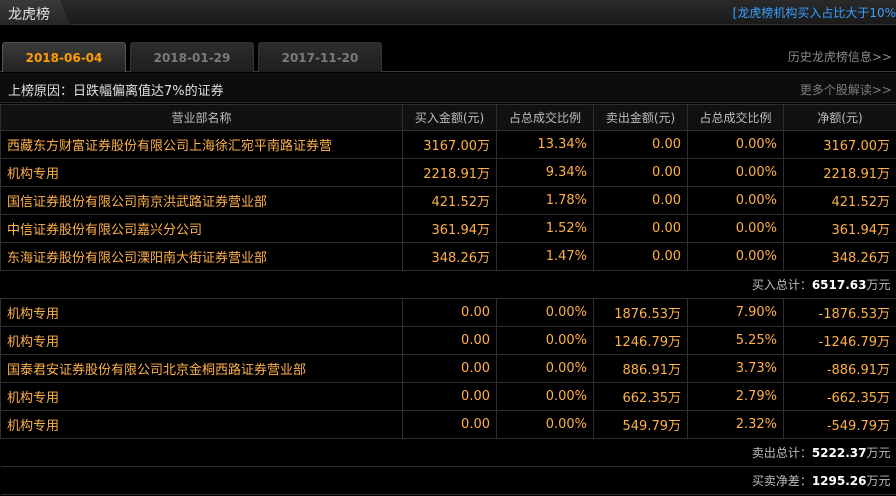 The height and width of the screenshot is (496, 896). What do you see at coordinates (545, 172) in the screenshot?
I see `buy-buy-ratio: 9.34%` at bounding box center [545, 172].